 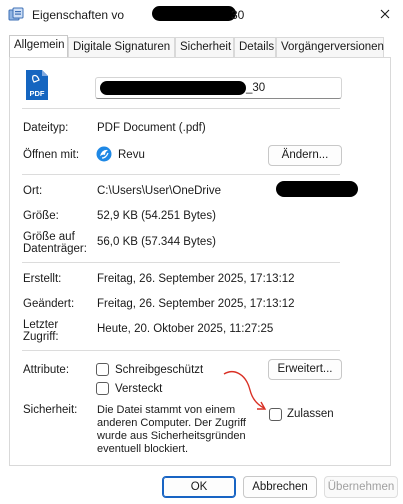 I want to click on location-value: C:\Users\User\OneDrive, so click(x=159, y=191).